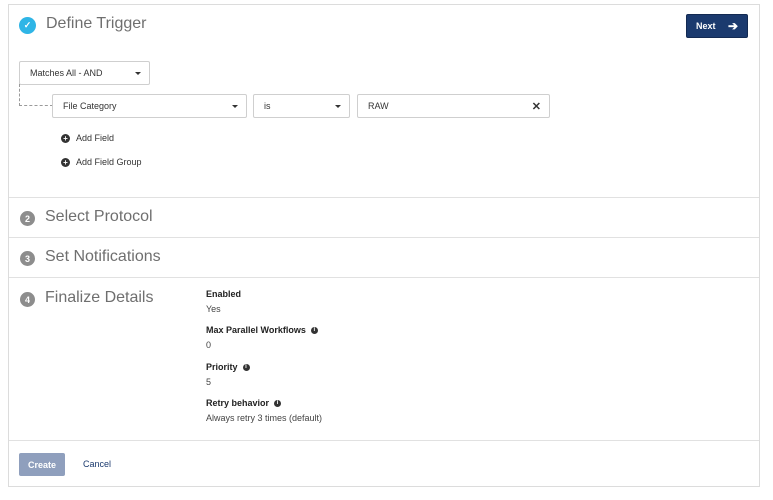 This screenshot has width=773, height=500. Describe the element at coordinates (99, 216) in the screenshot. I see `step-title-select-protocol: Select Protocol` at that location.